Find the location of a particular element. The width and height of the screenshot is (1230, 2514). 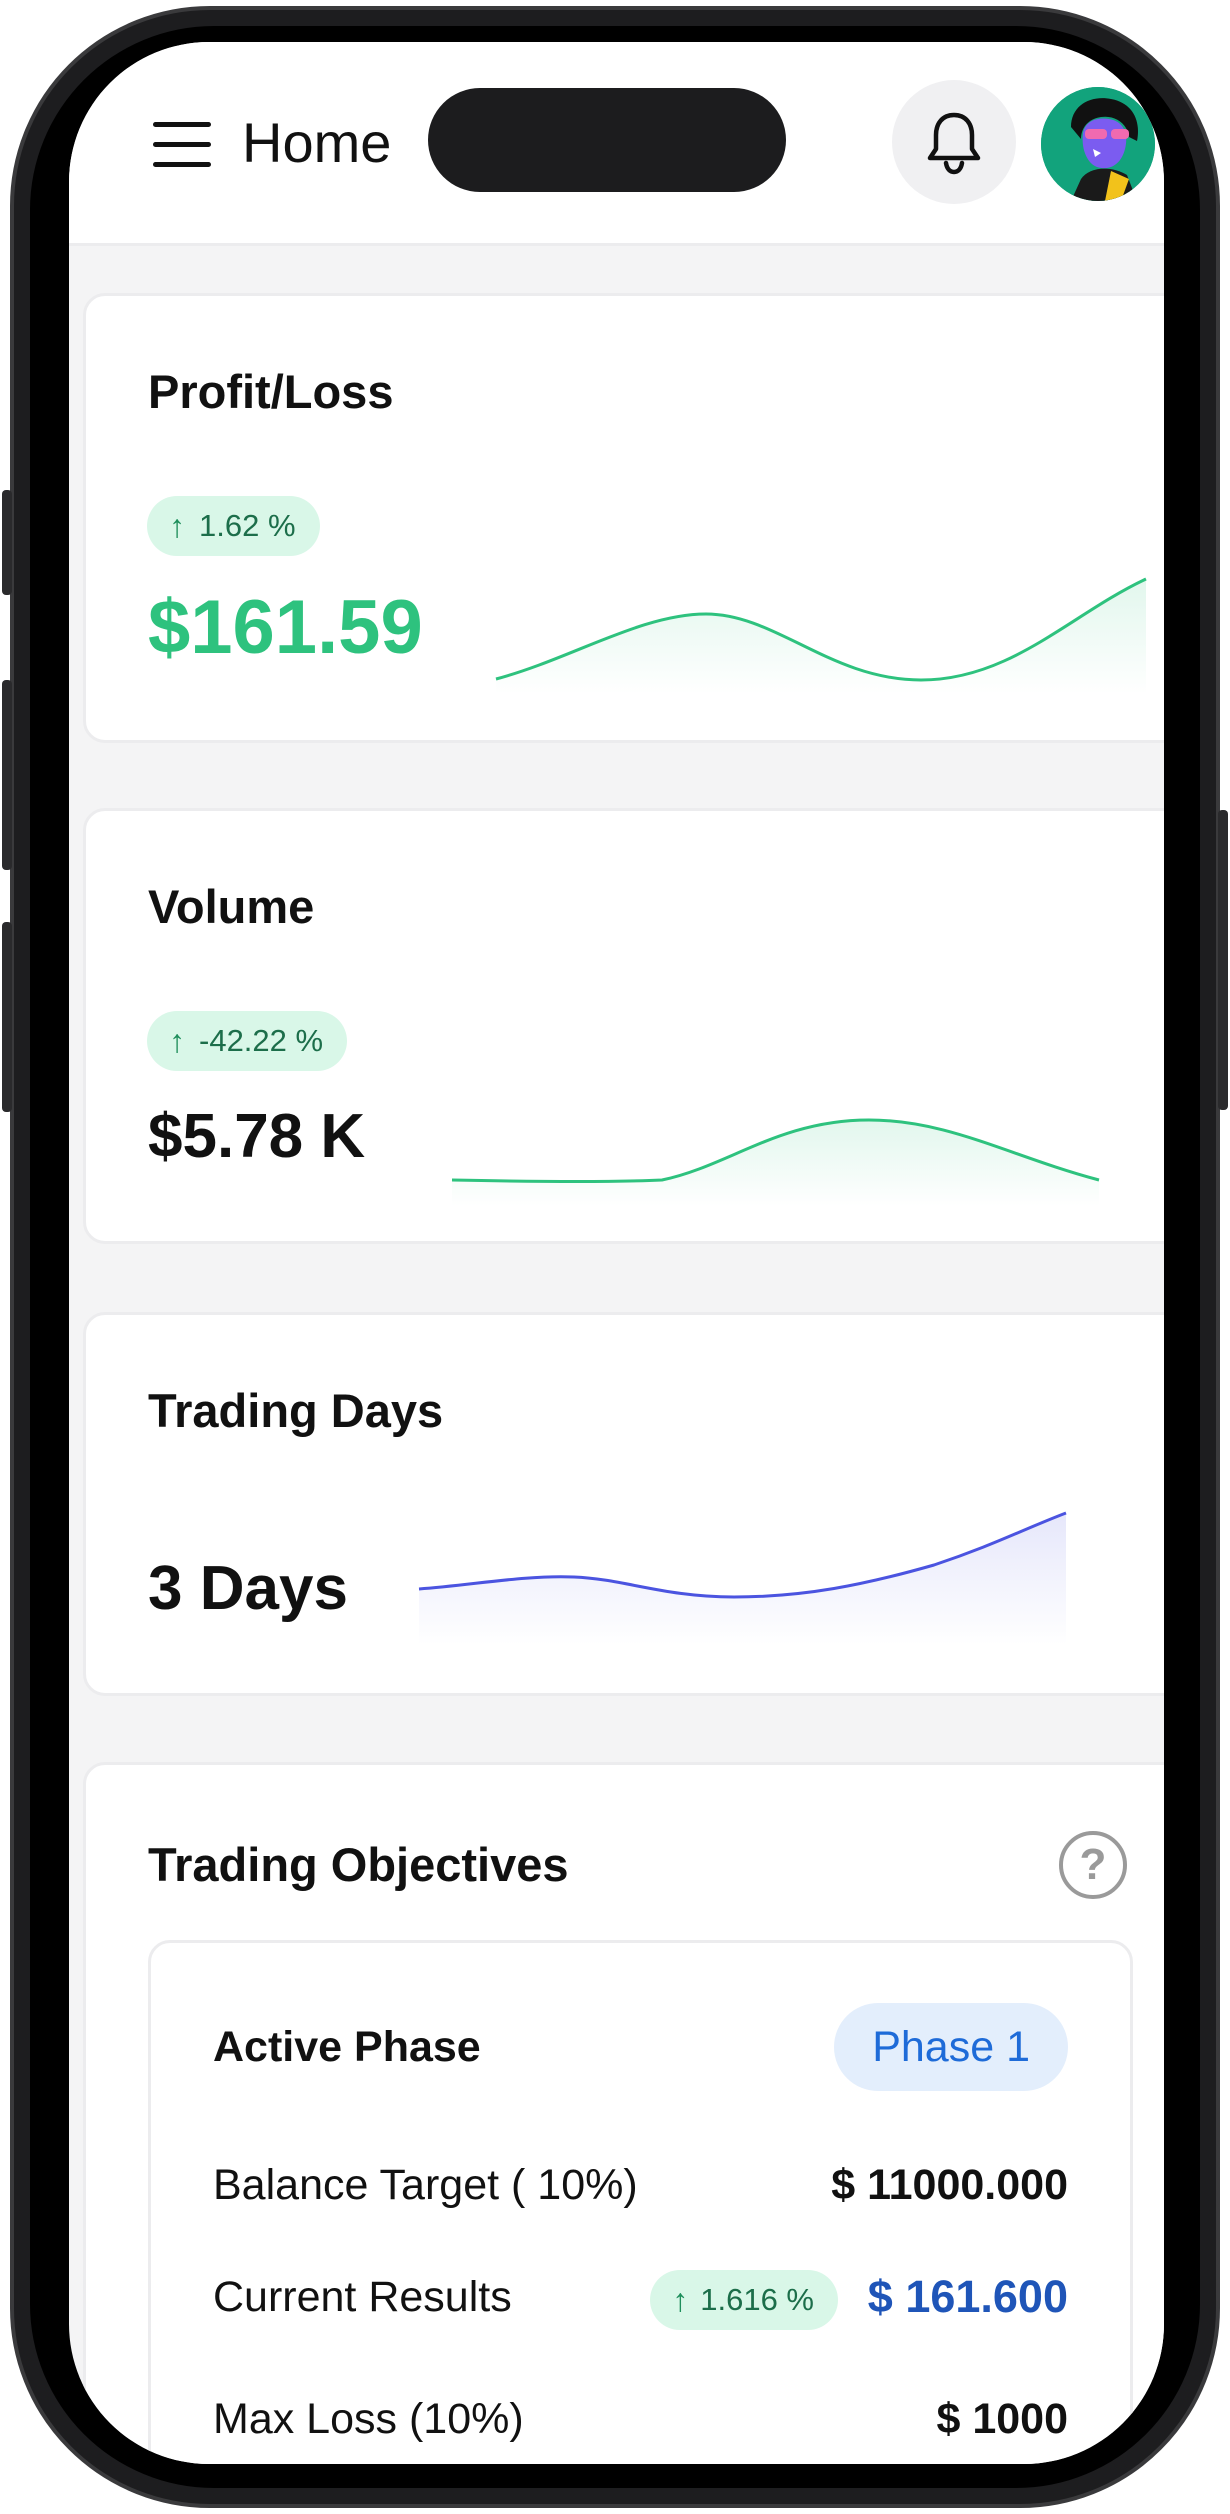

notifications-button is located at coordinates (954, 142).